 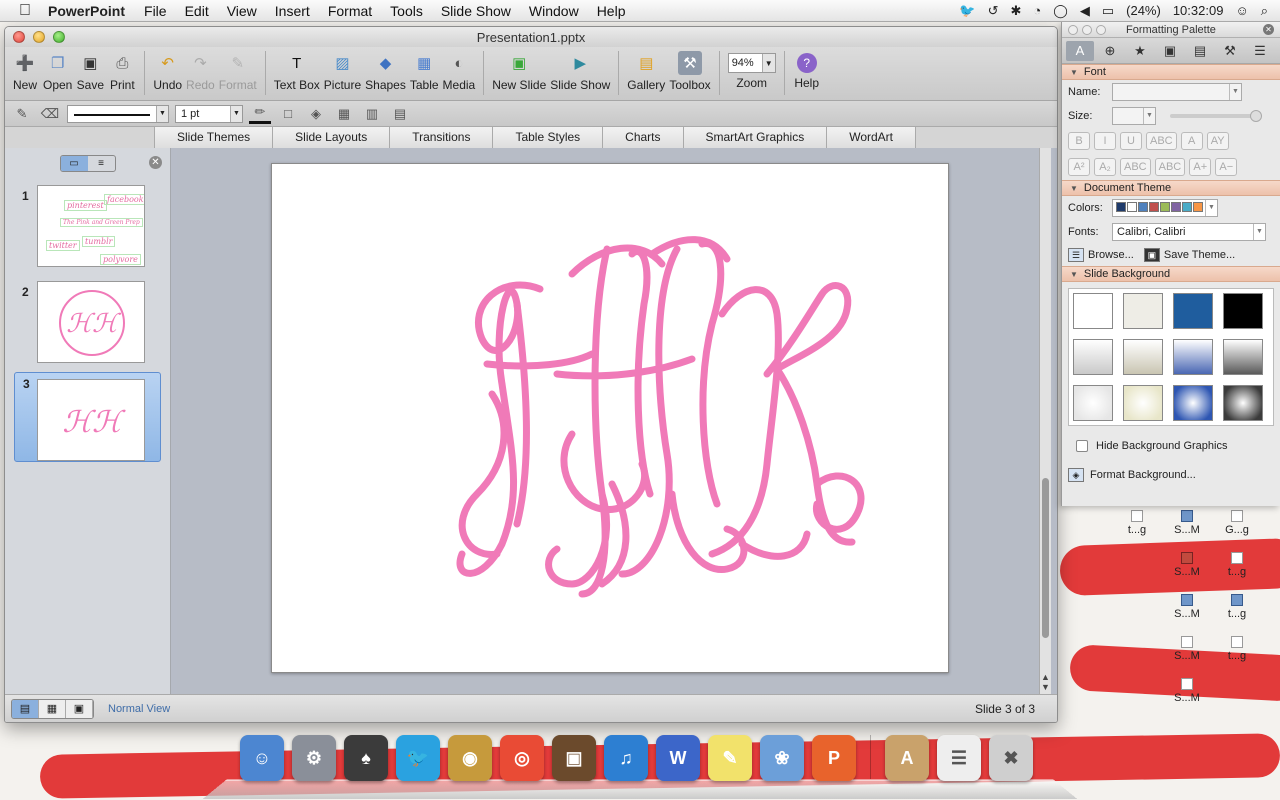 What do you see at coordinates (87, 11) in the screenshot?
I see `app-menu: PowerPoint` at bounding box center [87, 11].